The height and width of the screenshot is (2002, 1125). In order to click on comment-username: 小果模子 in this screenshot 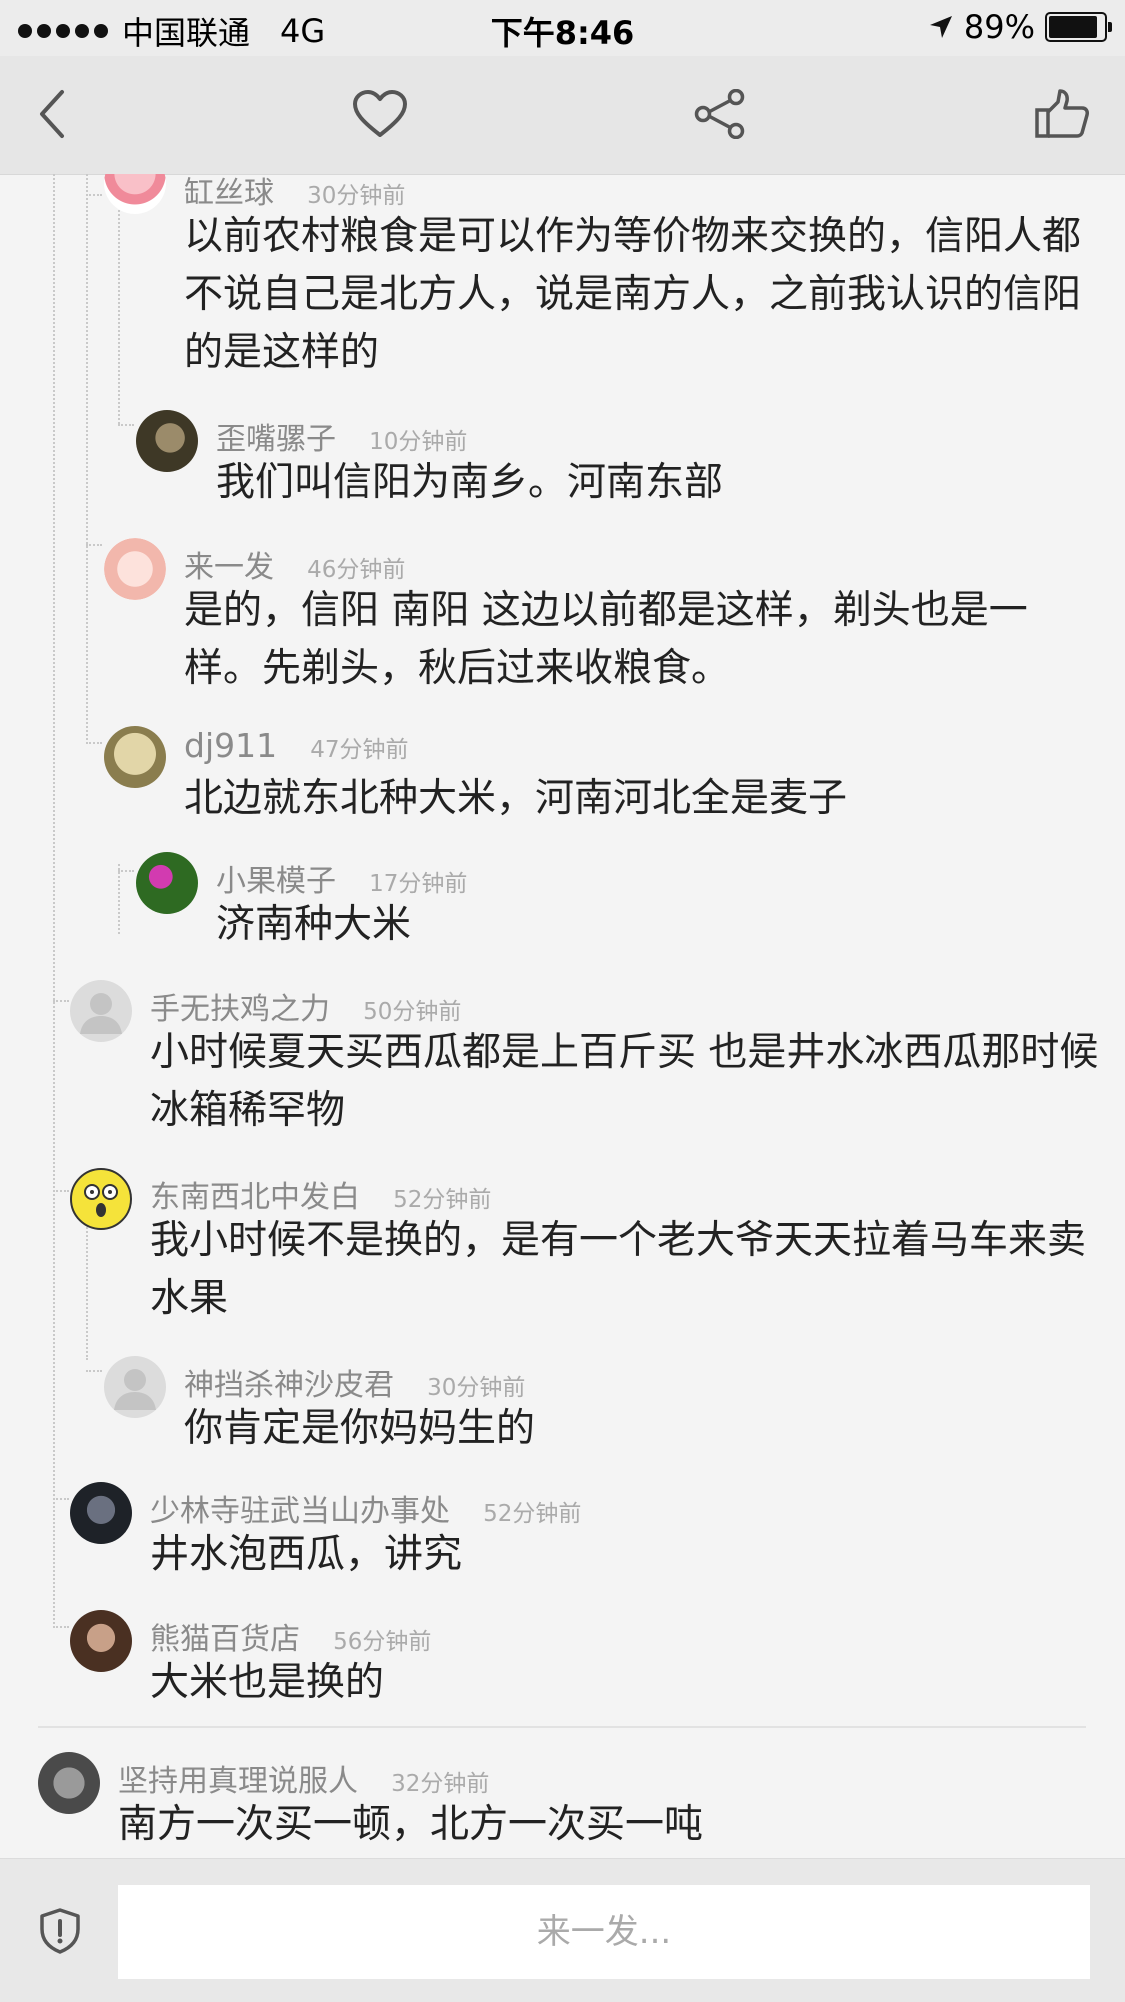, I will do `click(276, 881)`.